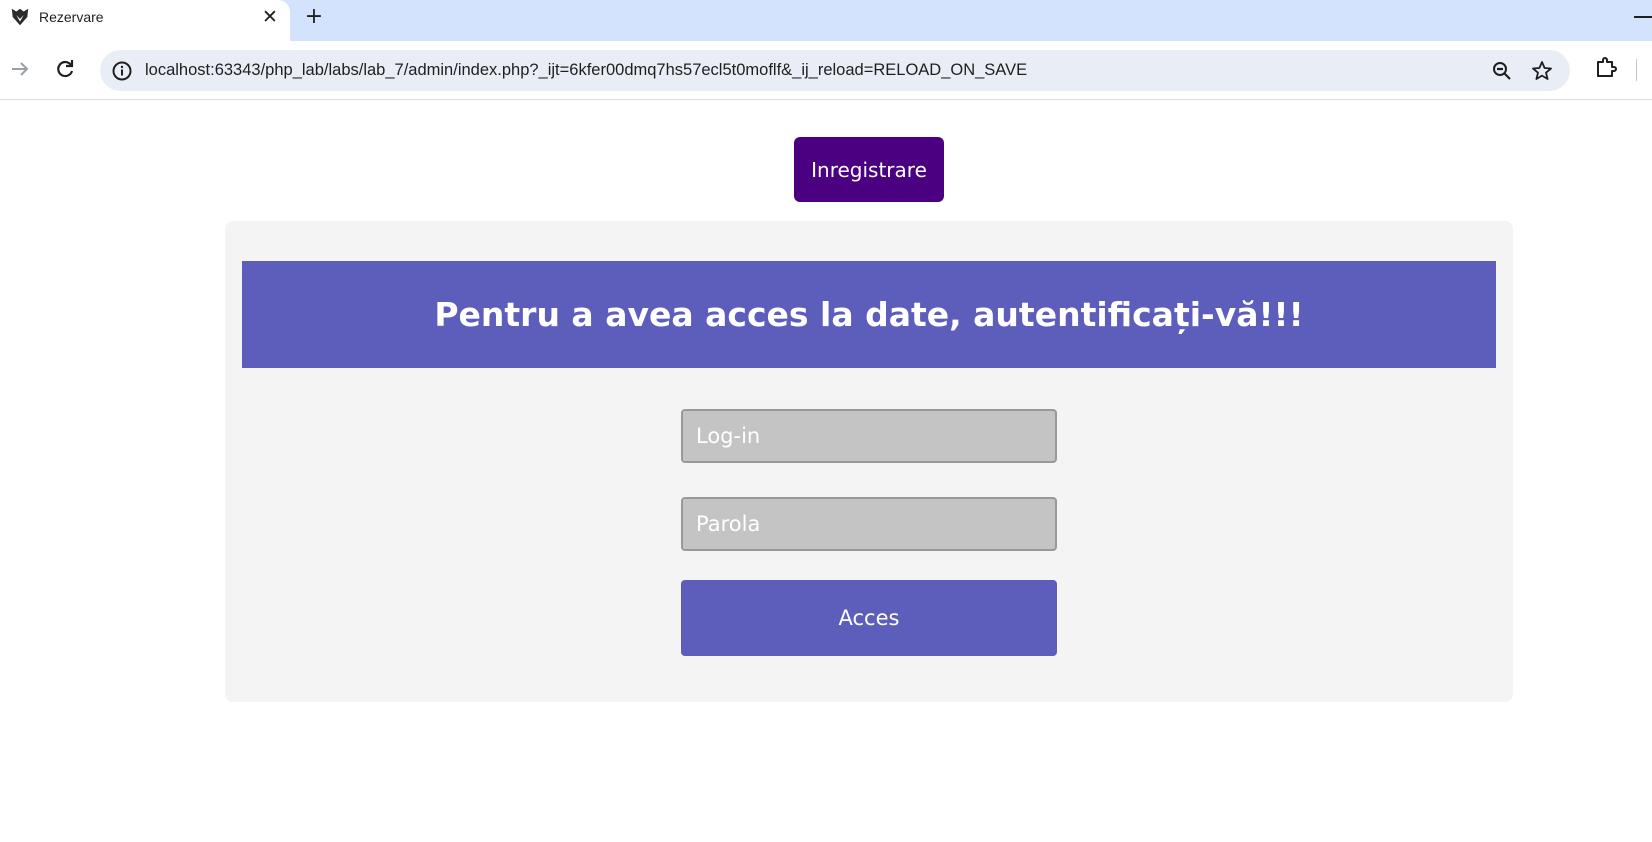 This screenshot has width=1652, height=842. What do you see at coordinates (20, 69) in the screenshot?
I see `forward-arrow-icon` at bounding box center [20, 69].